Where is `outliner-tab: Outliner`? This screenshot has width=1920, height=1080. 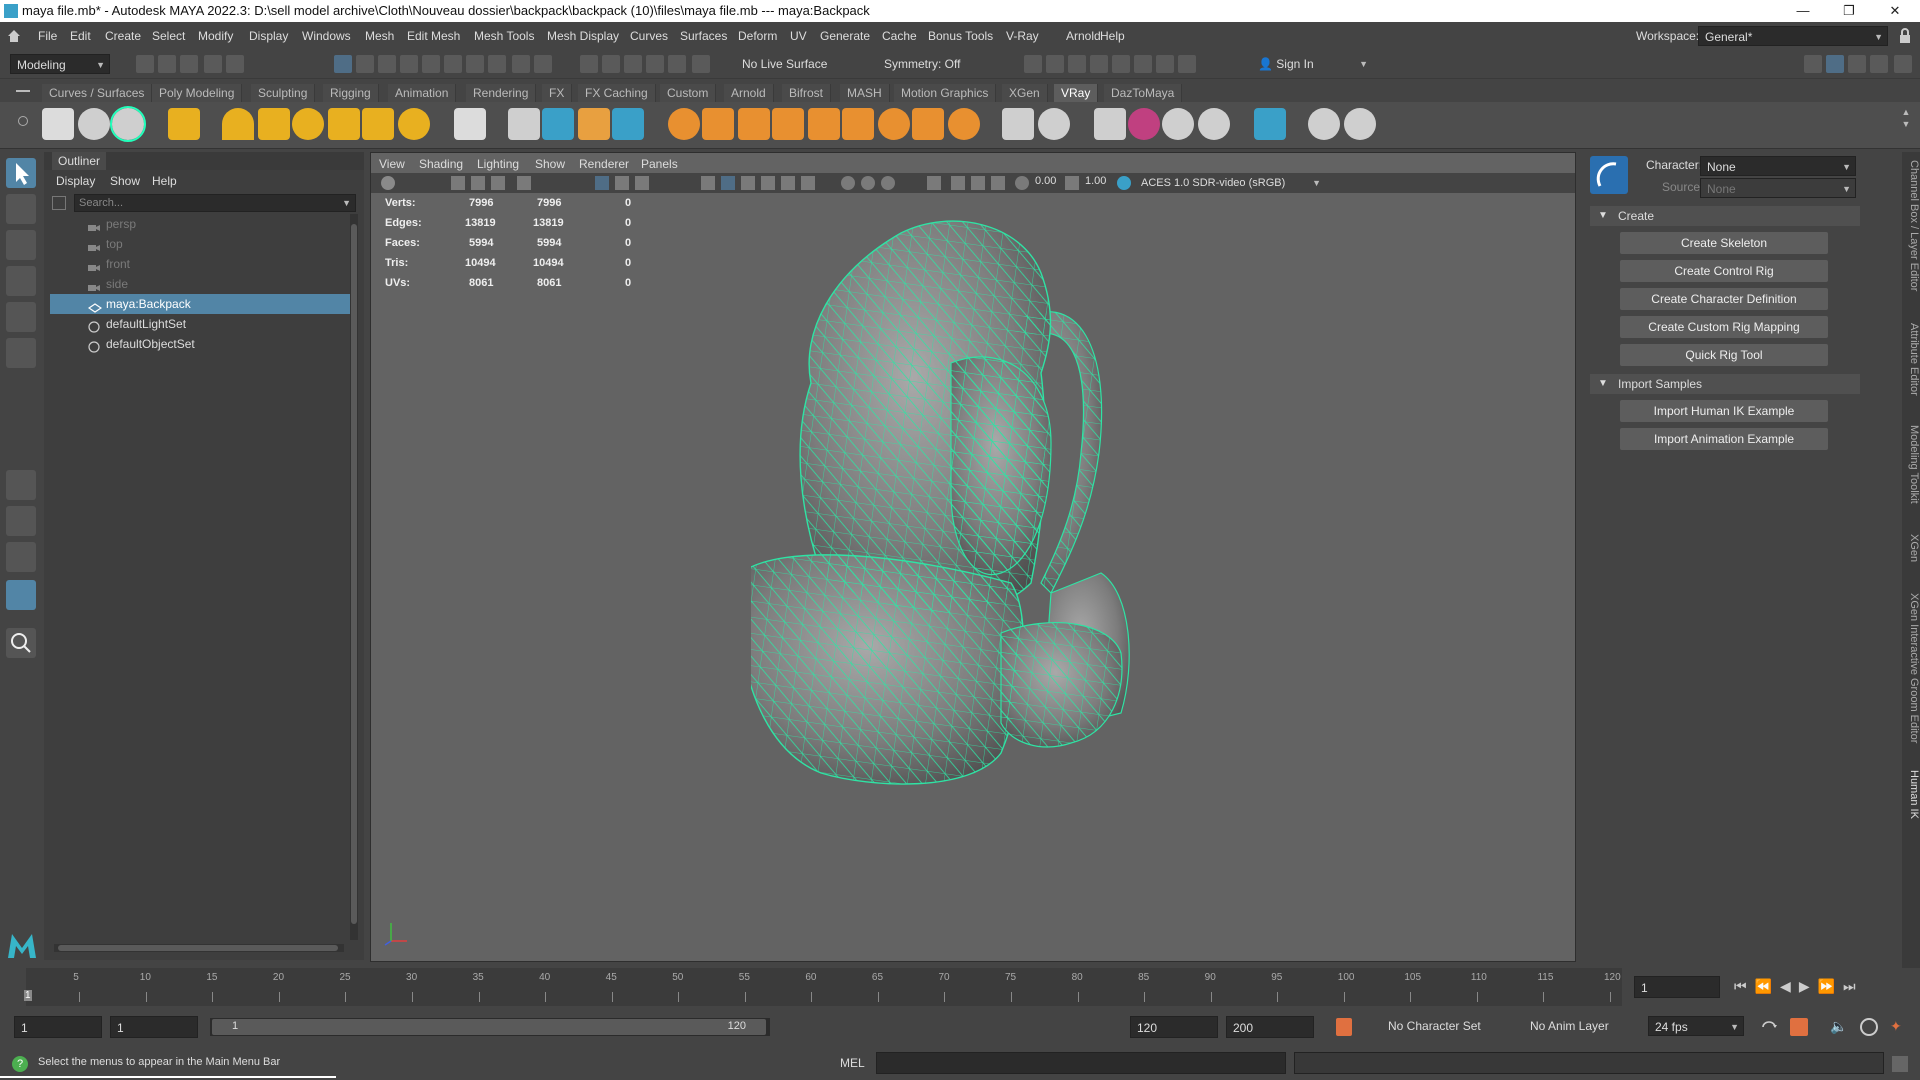 outliner-tab: Outliner is located at coordinates (79, 161).